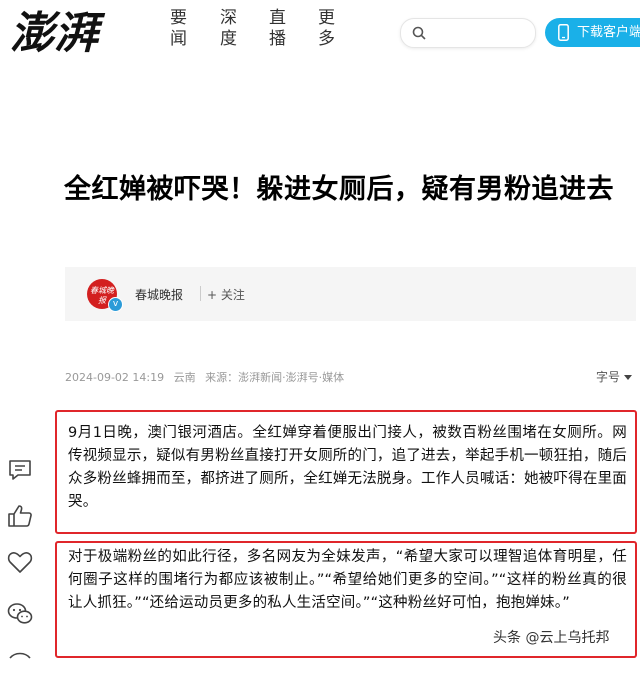 The height and width of the screenshot is (678, 640). What do you see at coordinates (326, 39) in the screenshot?
I see `nav-label-2: 多` at bounding box center [326, 39].